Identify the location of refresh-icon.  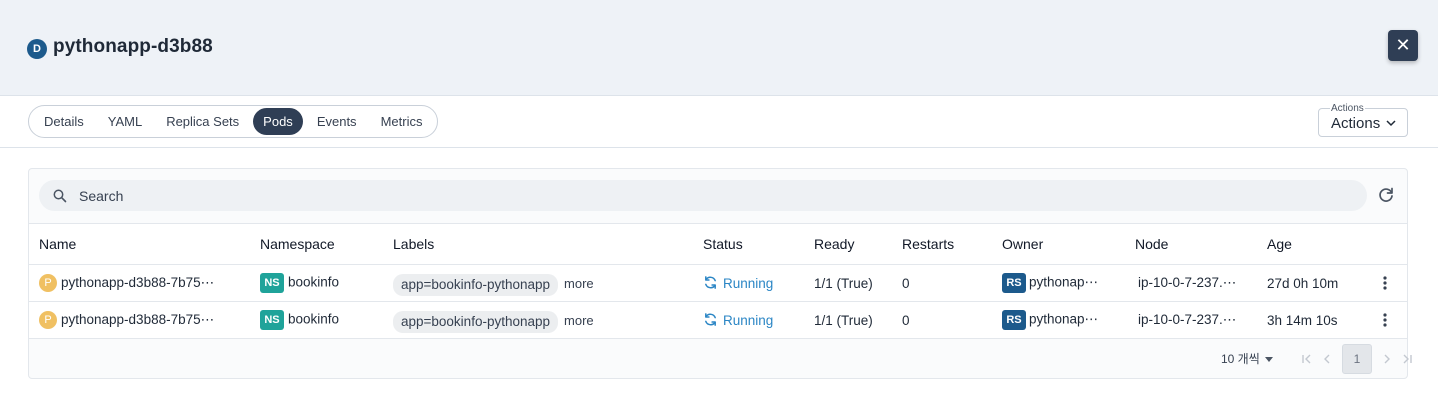
(1386, 195).